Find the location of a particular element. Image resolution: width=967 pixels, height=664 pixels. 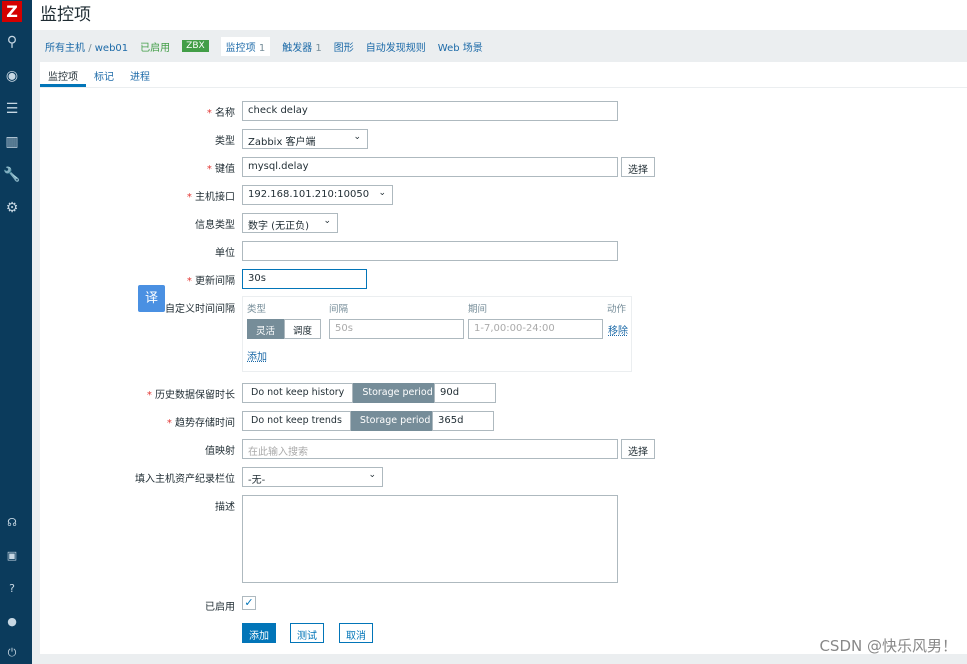

gear-icon: ⚙ is located at coordinates (12, 208).